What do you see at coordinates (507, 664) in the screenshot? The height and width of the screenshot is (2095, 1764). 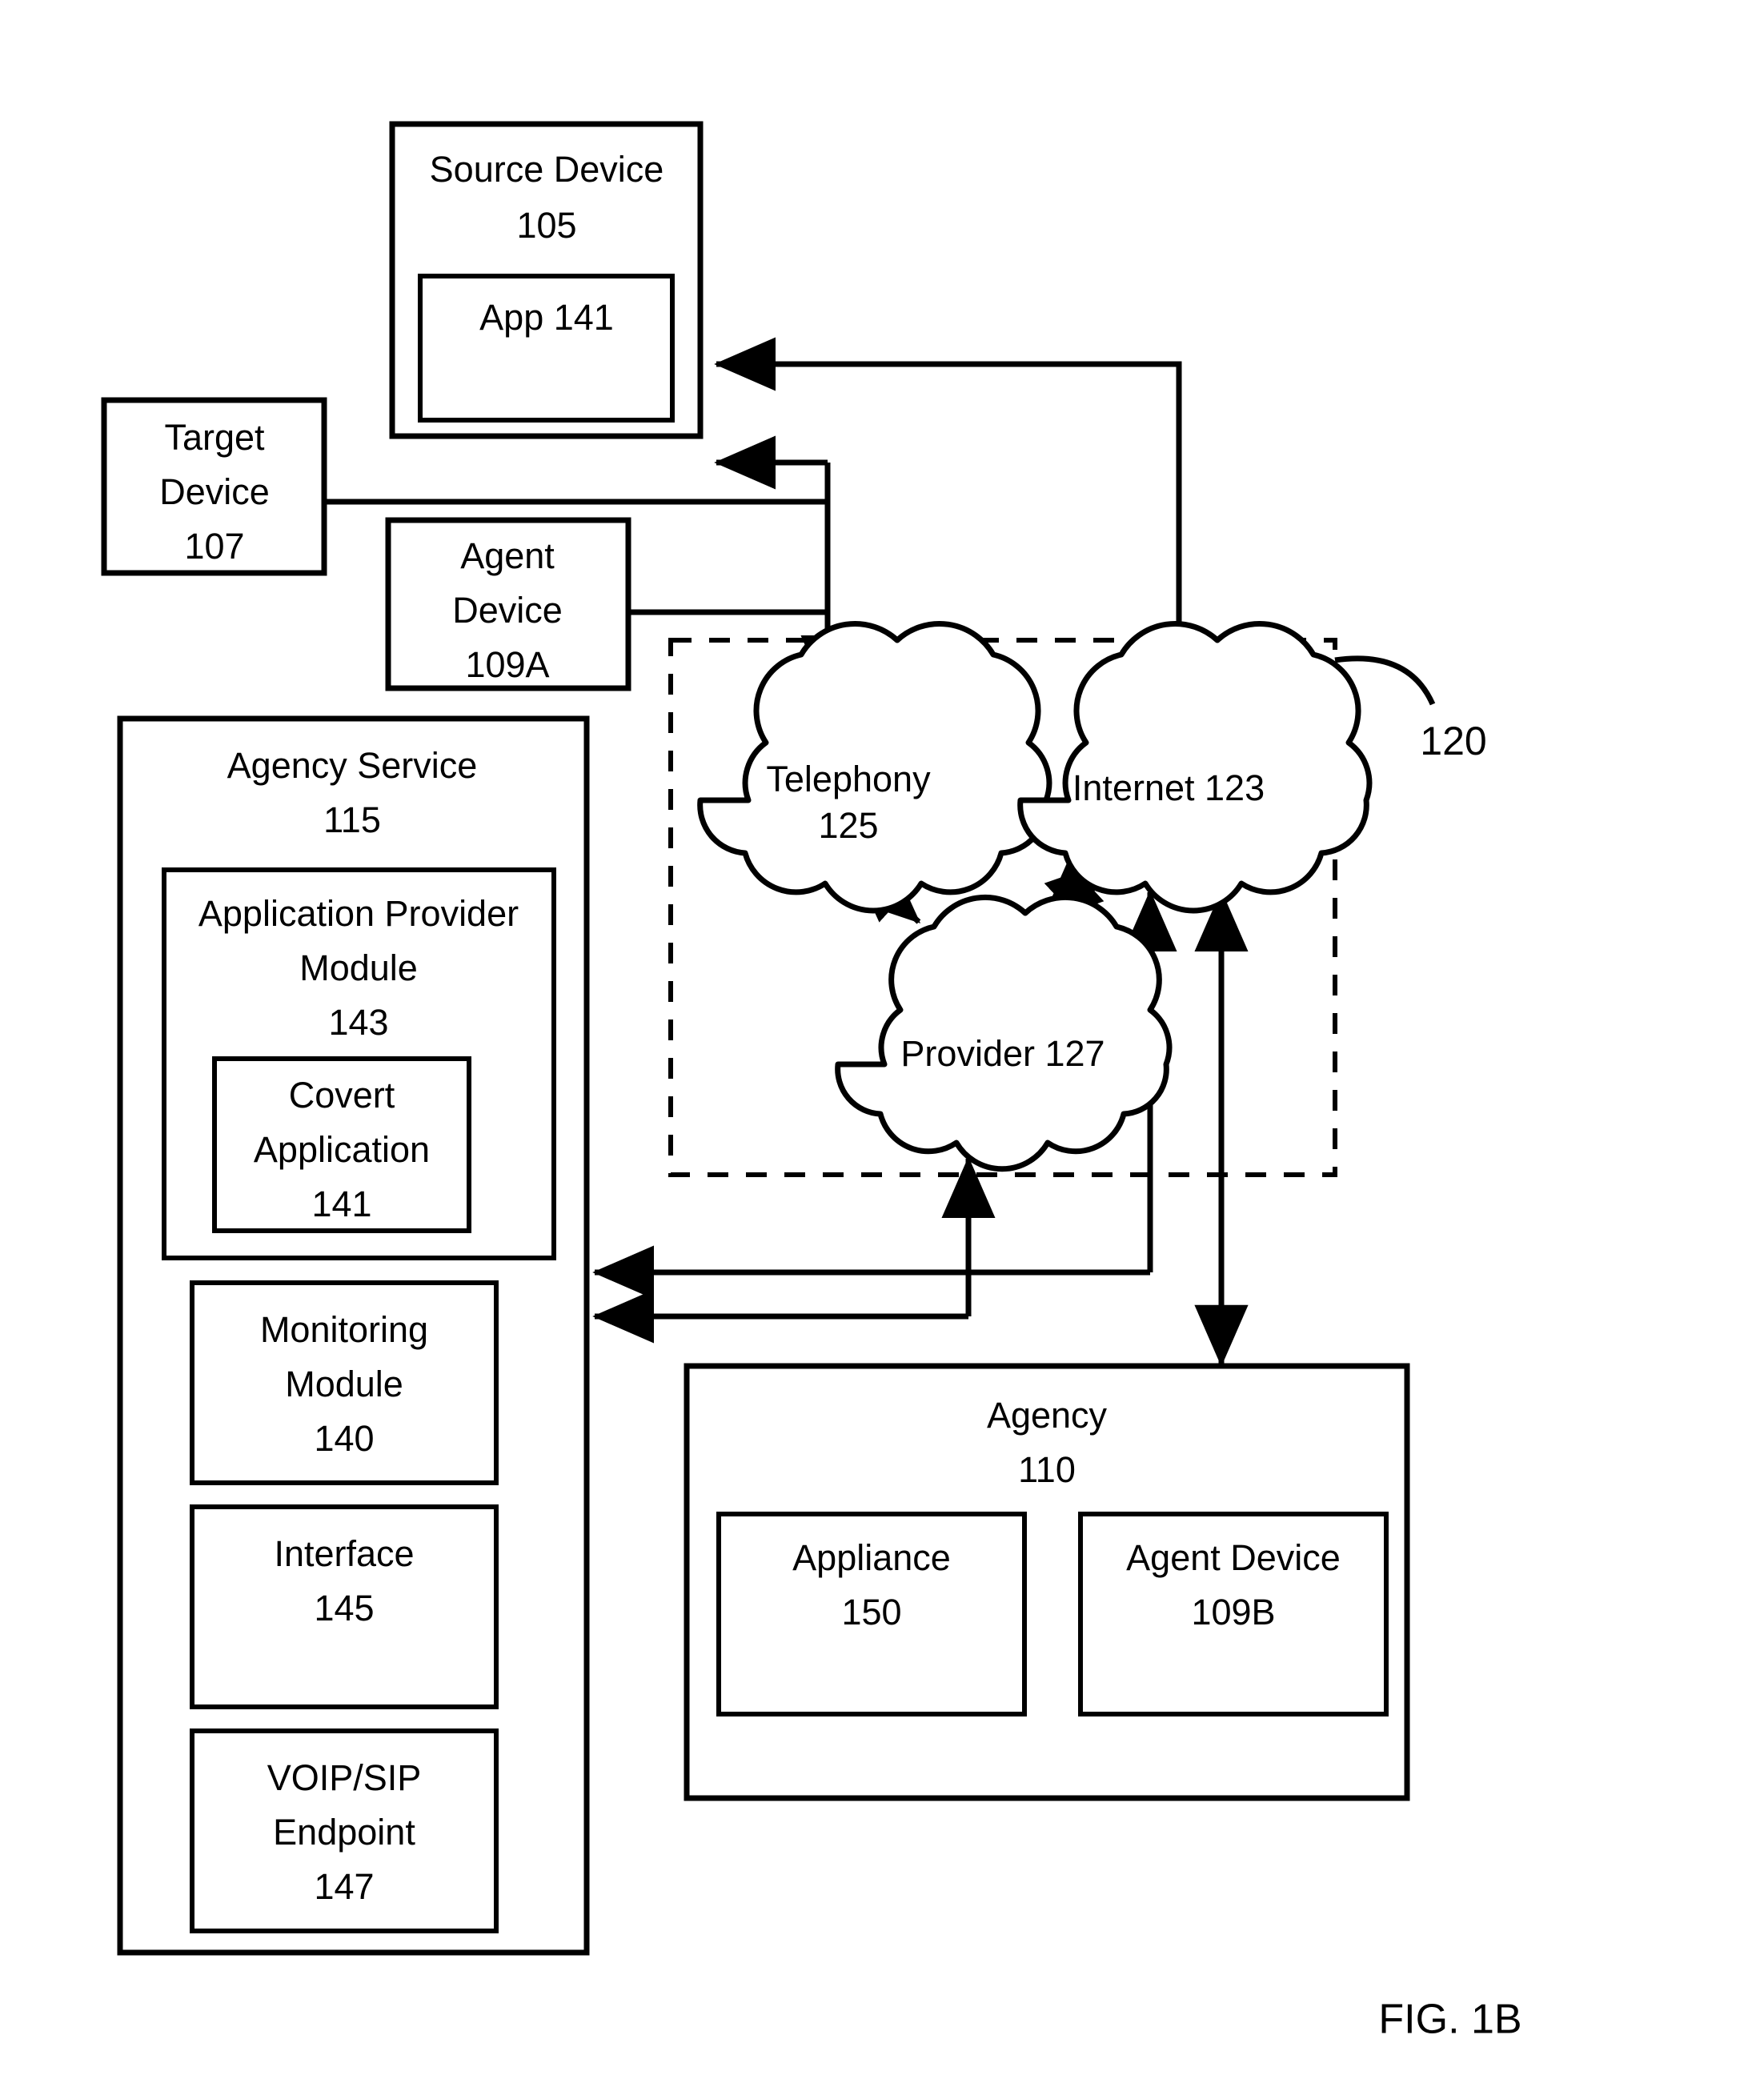 I see `agent-device-a-label-line3: 109A` at bounding box center [507, 664].